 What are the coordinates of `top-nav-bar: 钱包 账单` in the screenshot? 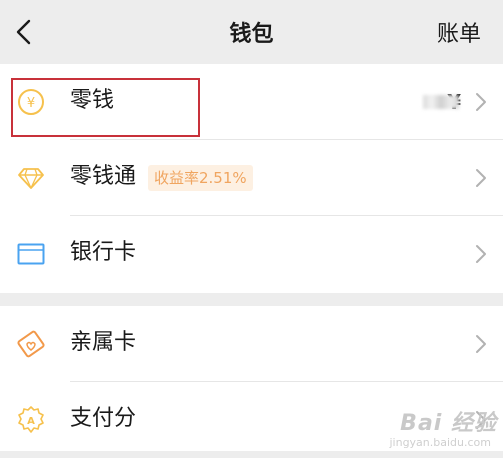 It's located at (251, 32).